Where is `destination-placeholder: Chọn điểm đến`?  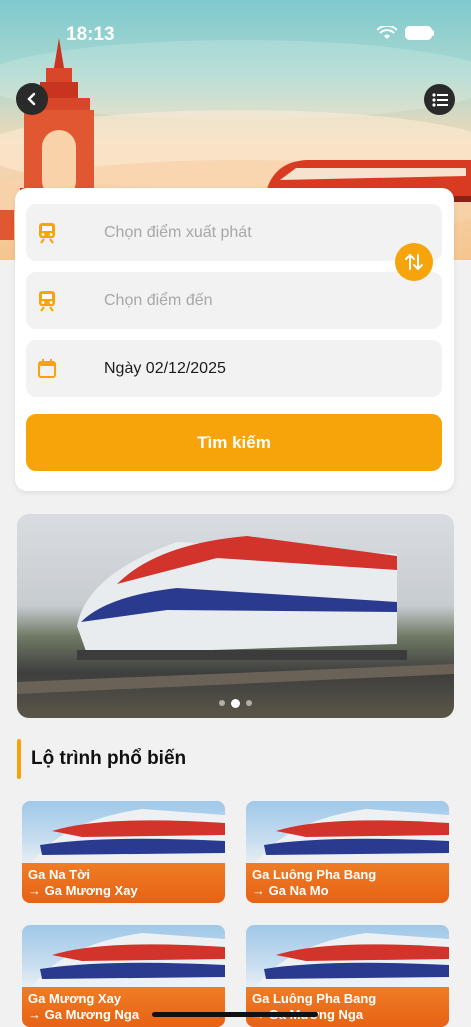 destination-placeholder: Chọn điểm đến is located at coordinates (158, 300).